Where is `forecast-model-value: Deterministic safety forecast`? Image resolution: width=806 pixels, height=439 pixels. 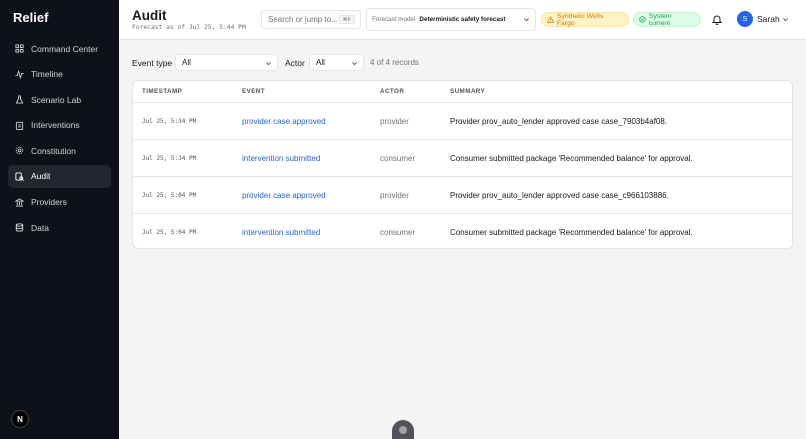 forecast-model-value: Deterministic safety forecast is located at coordinates (462, 19).